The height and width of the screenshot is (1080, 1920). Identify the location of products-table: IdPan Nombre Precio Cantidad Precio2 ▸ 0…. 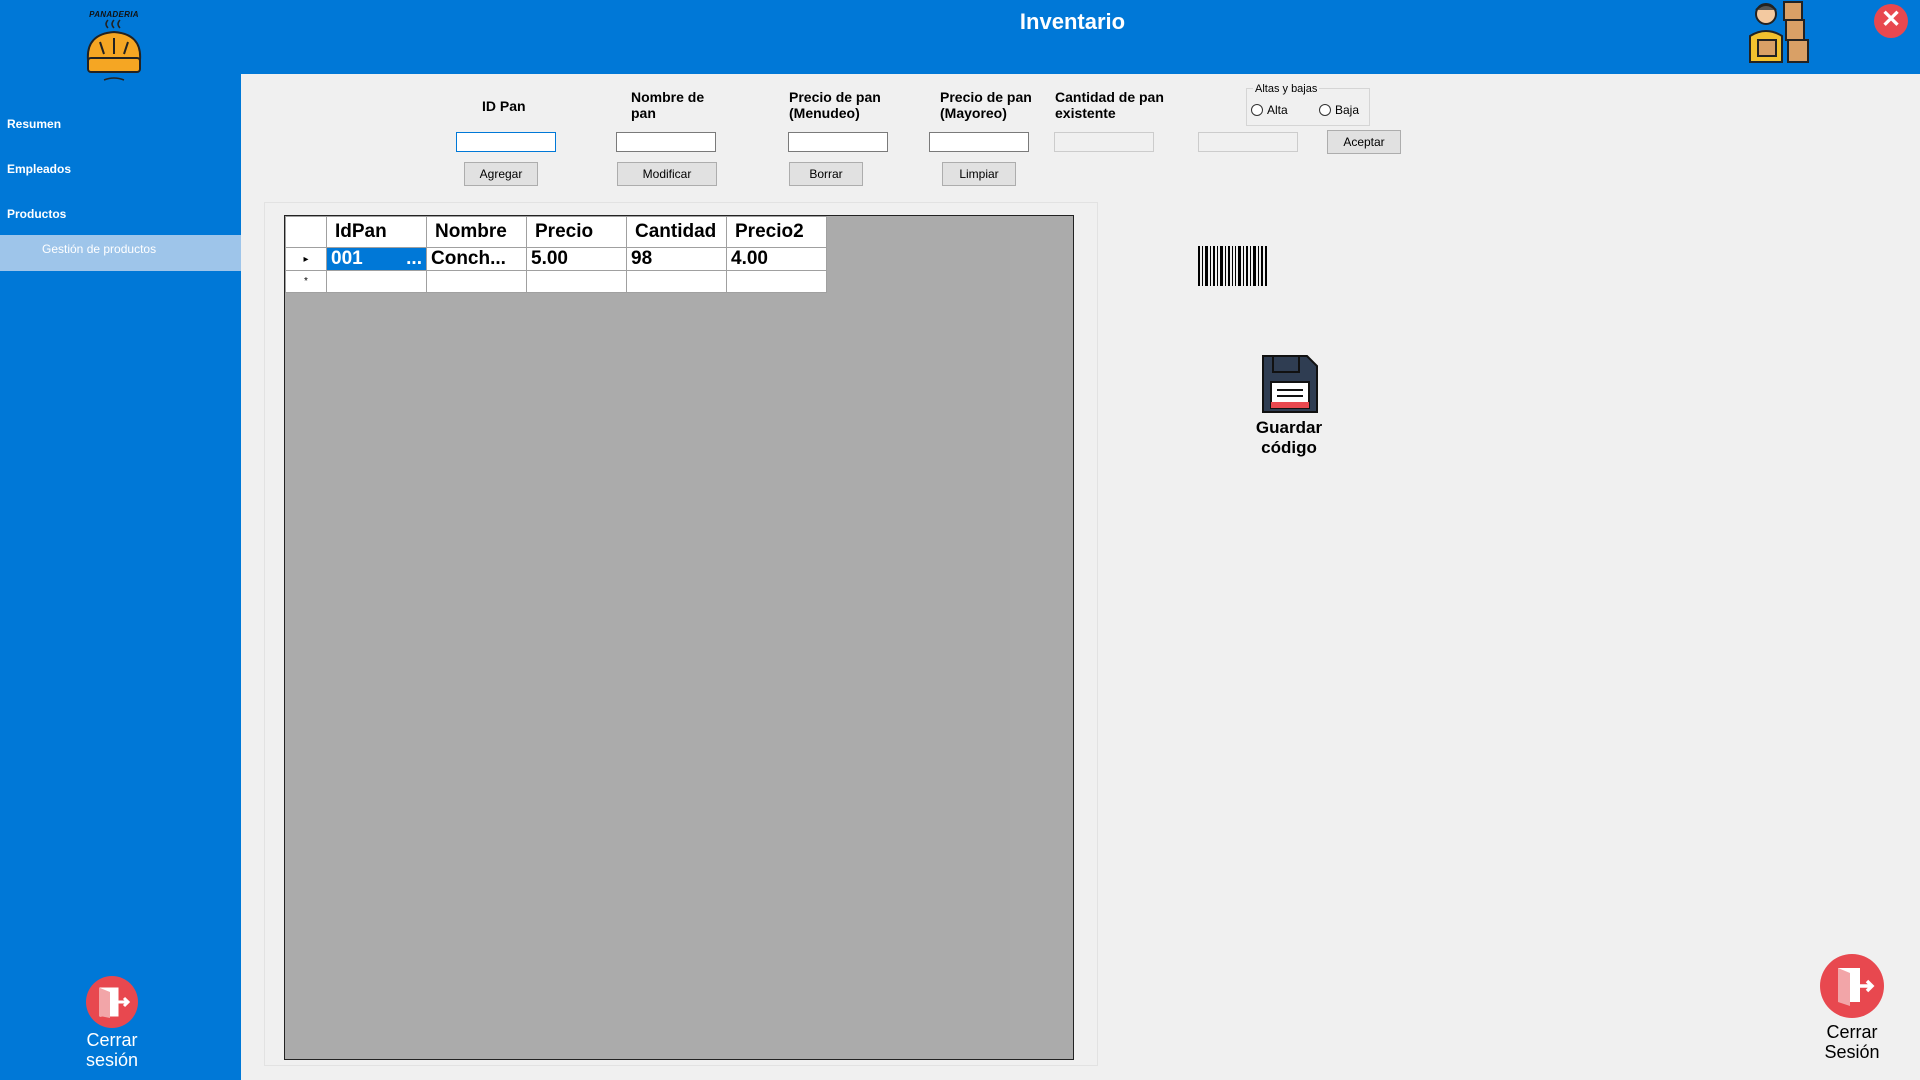
(556, 254).